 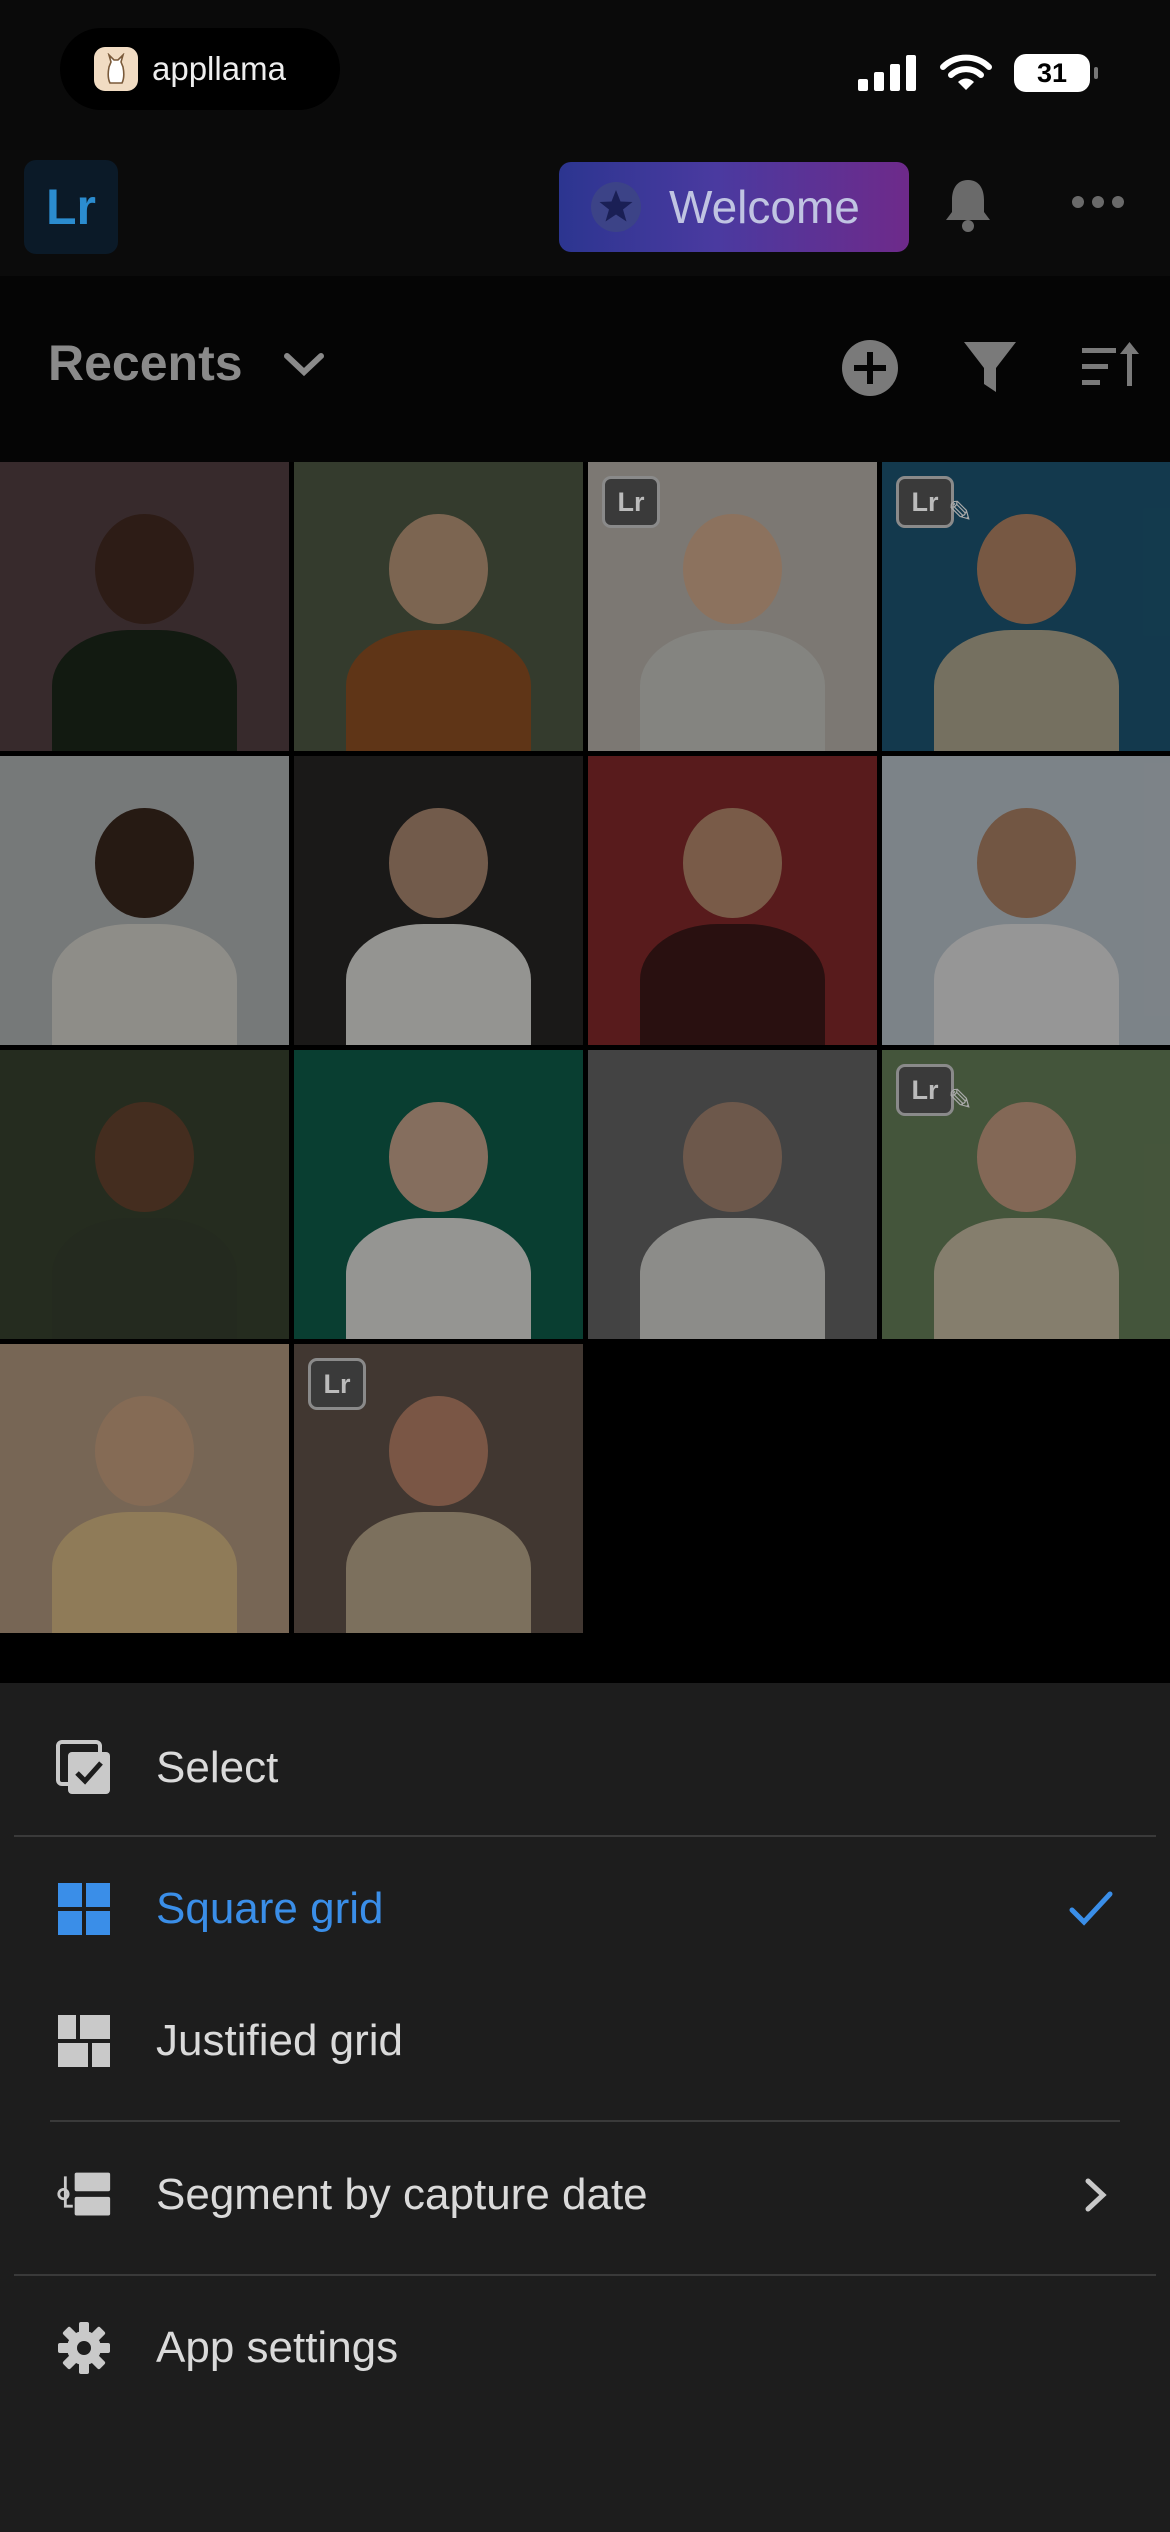 I want to click on app-settings-label: App settings, so click(x=277, y=2347).